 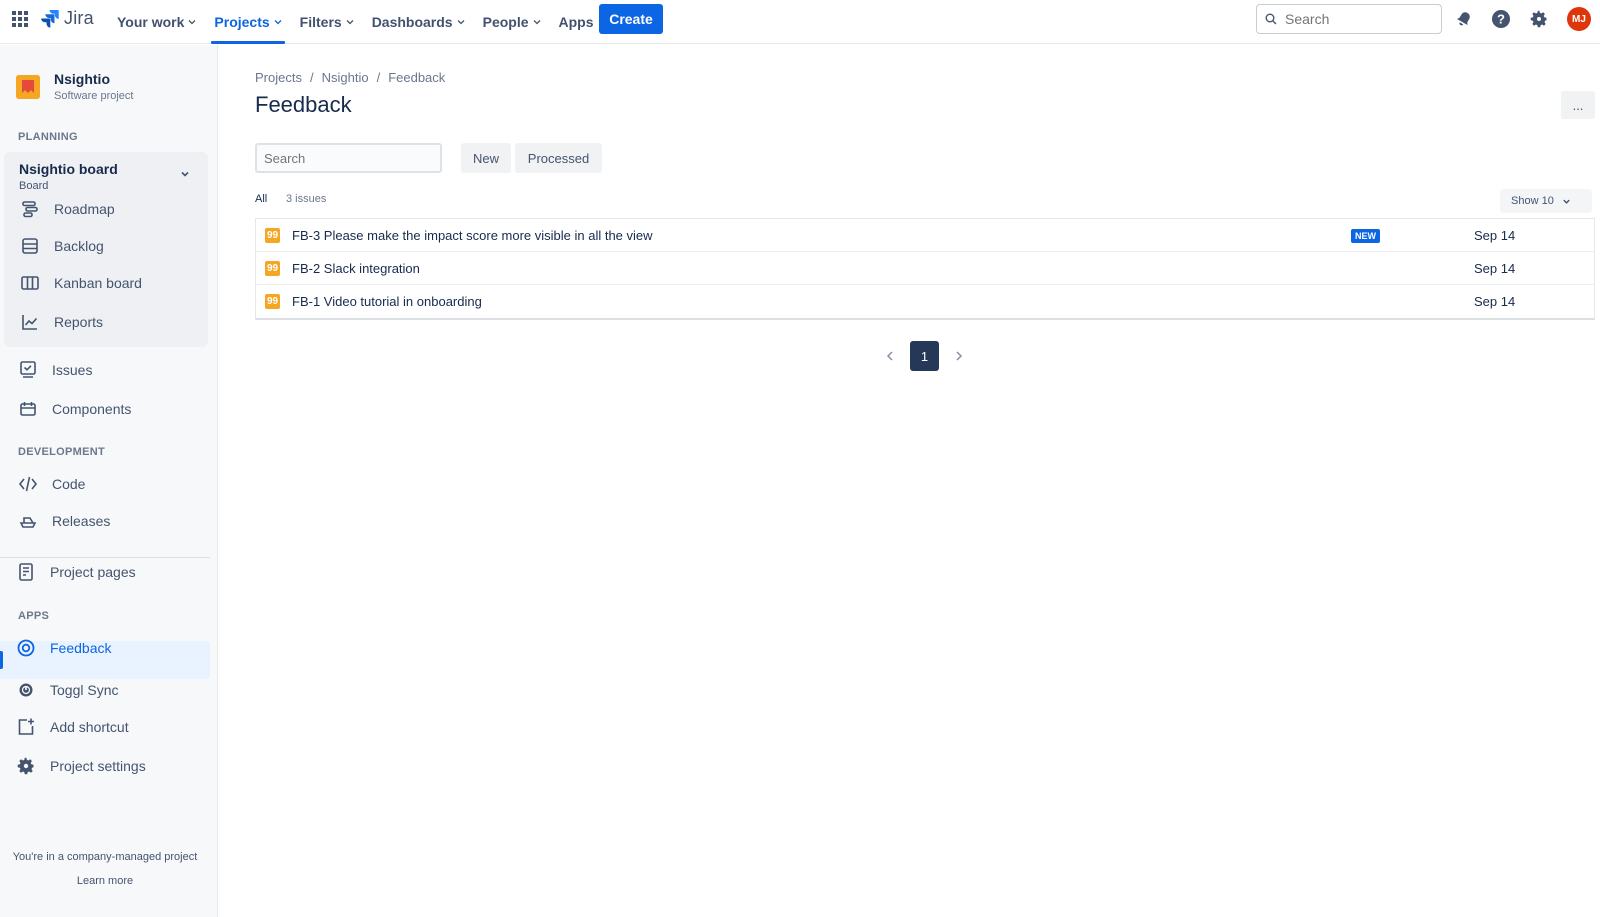 I want to click on all-filter-label: All, so click(x=261, y=199).